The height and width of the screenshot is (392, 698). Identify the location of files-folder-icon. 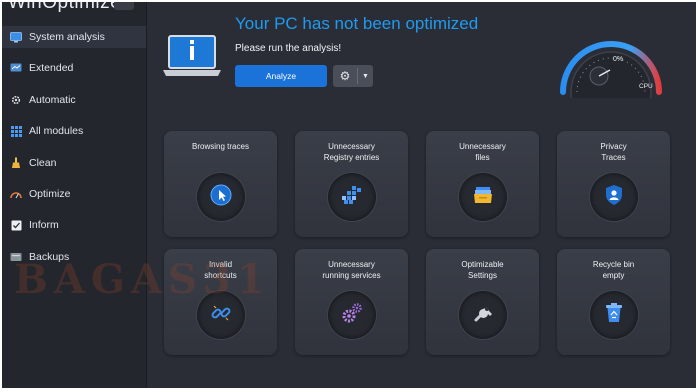
(483, 197).